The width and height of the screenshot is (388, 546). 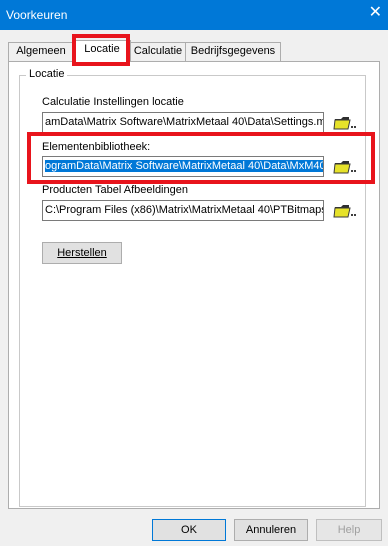 I want to click on help-button: Help, so click(x=349, y=530).